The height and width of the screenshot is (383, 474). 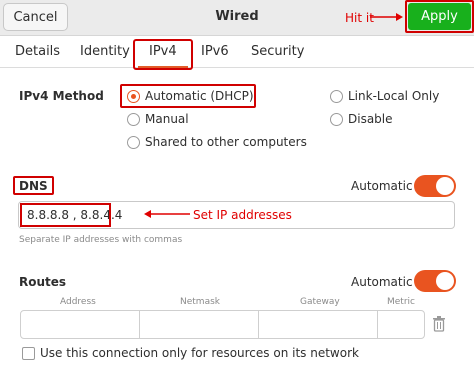 I want to click on annotation-dns-value-highlight, so click(x=65, y=215).